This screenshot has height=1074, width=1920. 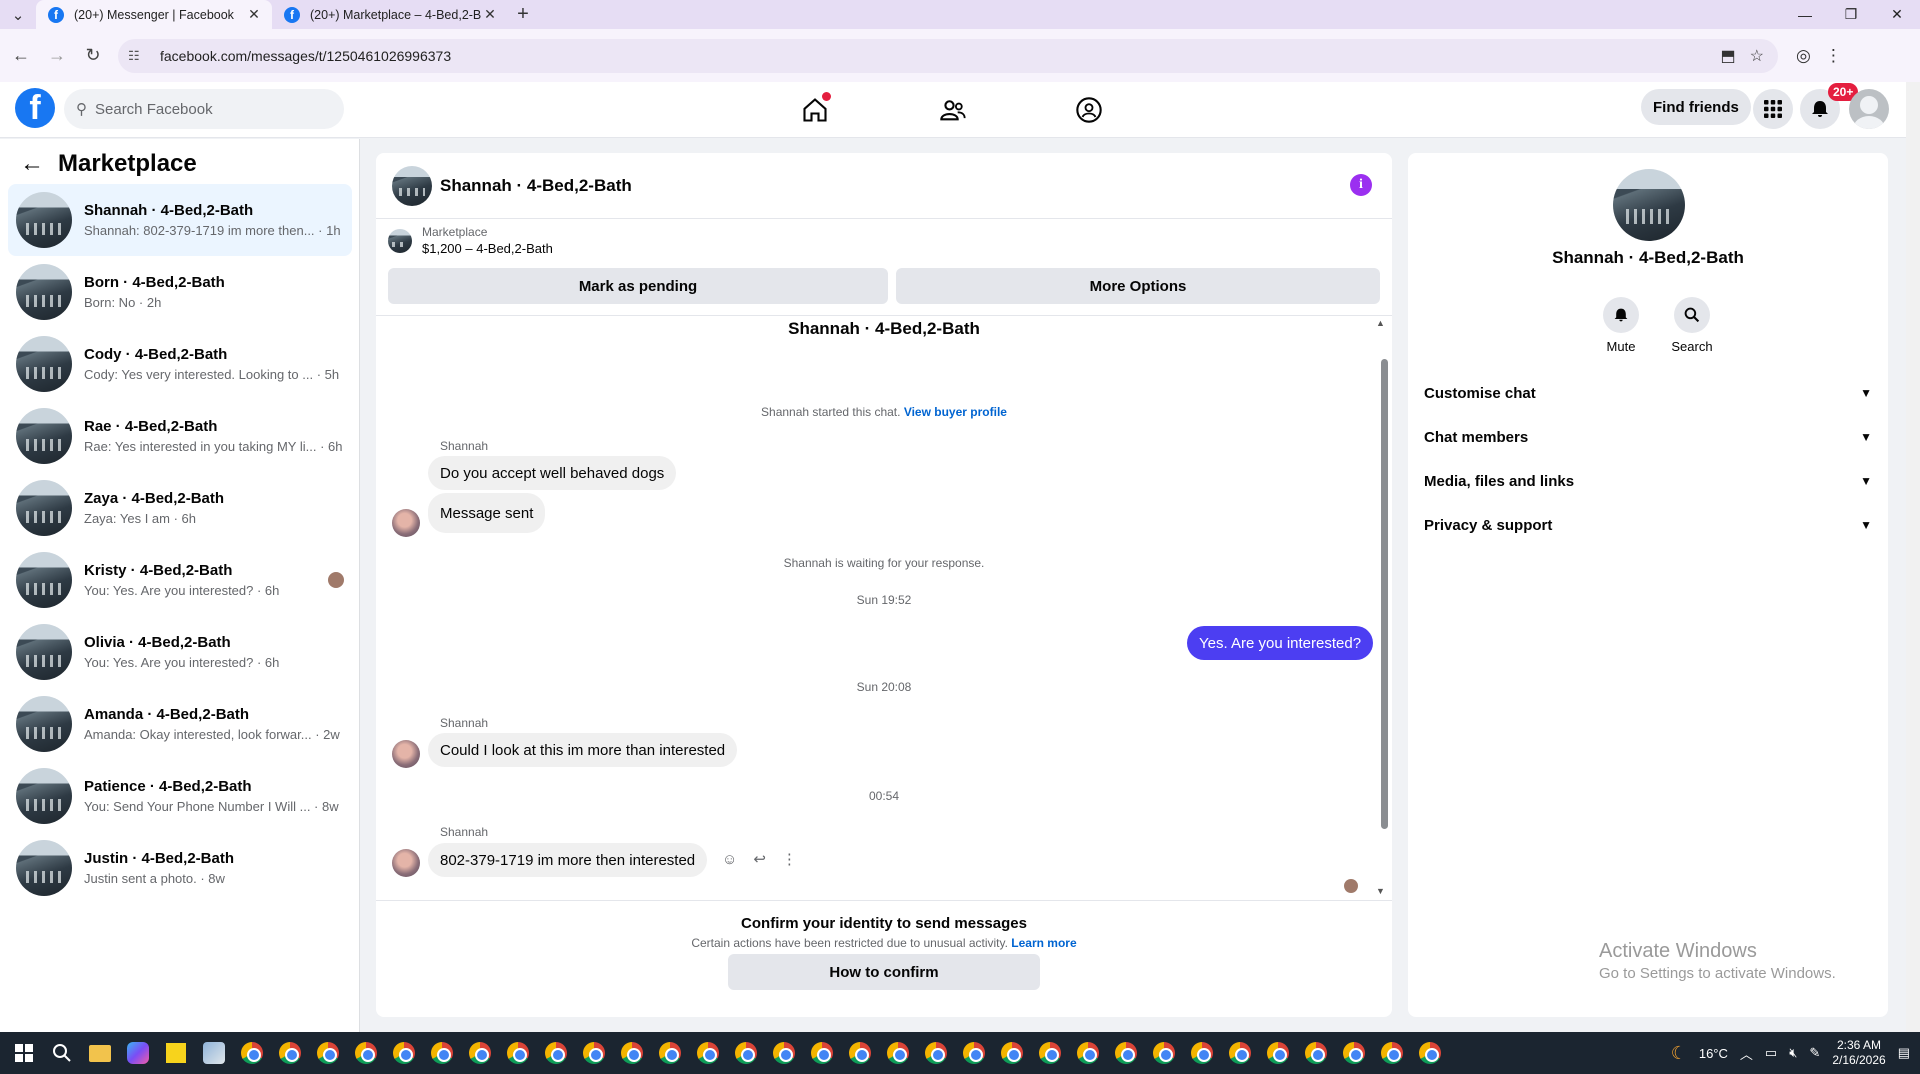 I want to click on how-to-confirm-button: How to confirm, so click(x=884, y=972).